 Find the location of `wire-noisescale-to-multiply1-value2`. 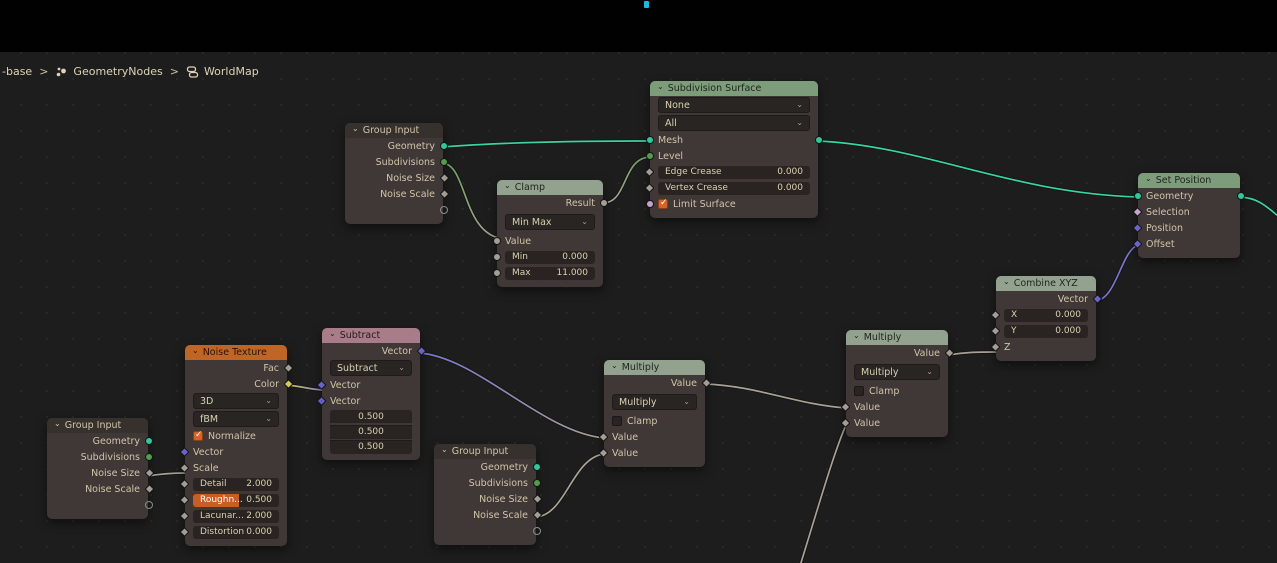

wire-noisescale-to-multiply1-value2 is located at coordinates (570, 485).